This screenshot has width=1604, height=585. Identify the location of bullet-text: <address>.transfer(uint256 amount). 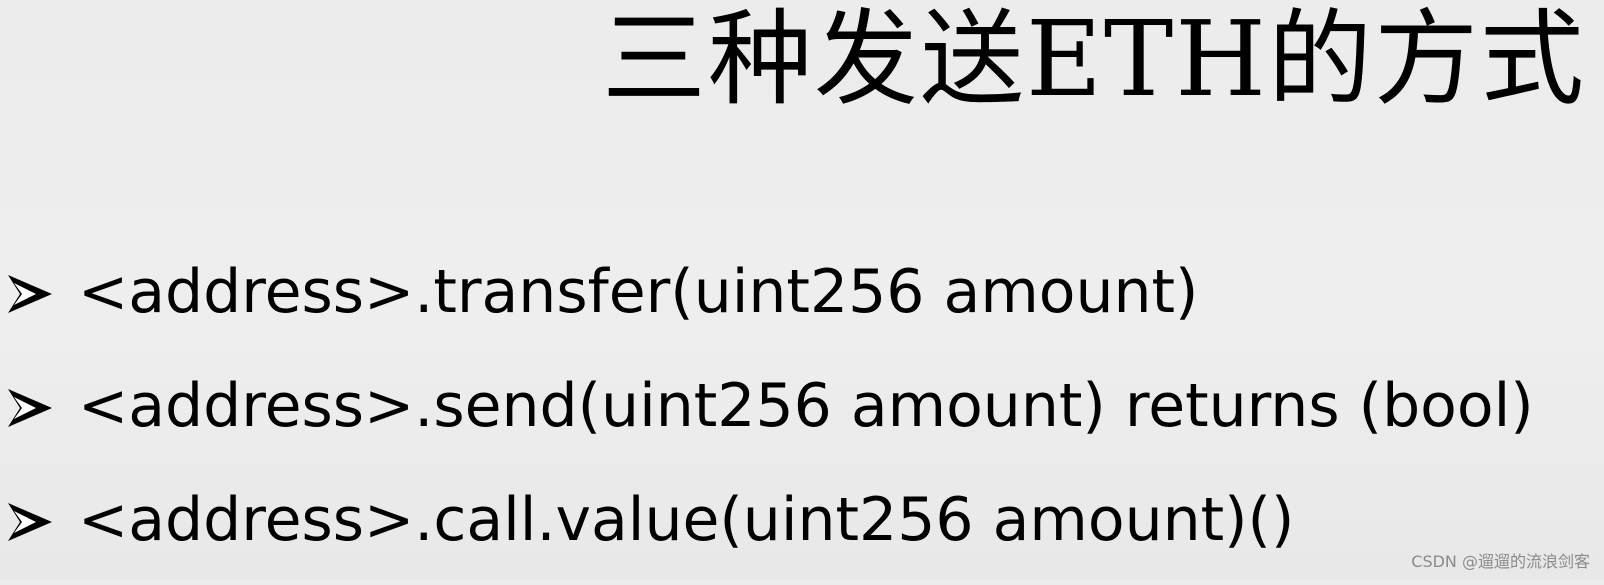
(638, 292).